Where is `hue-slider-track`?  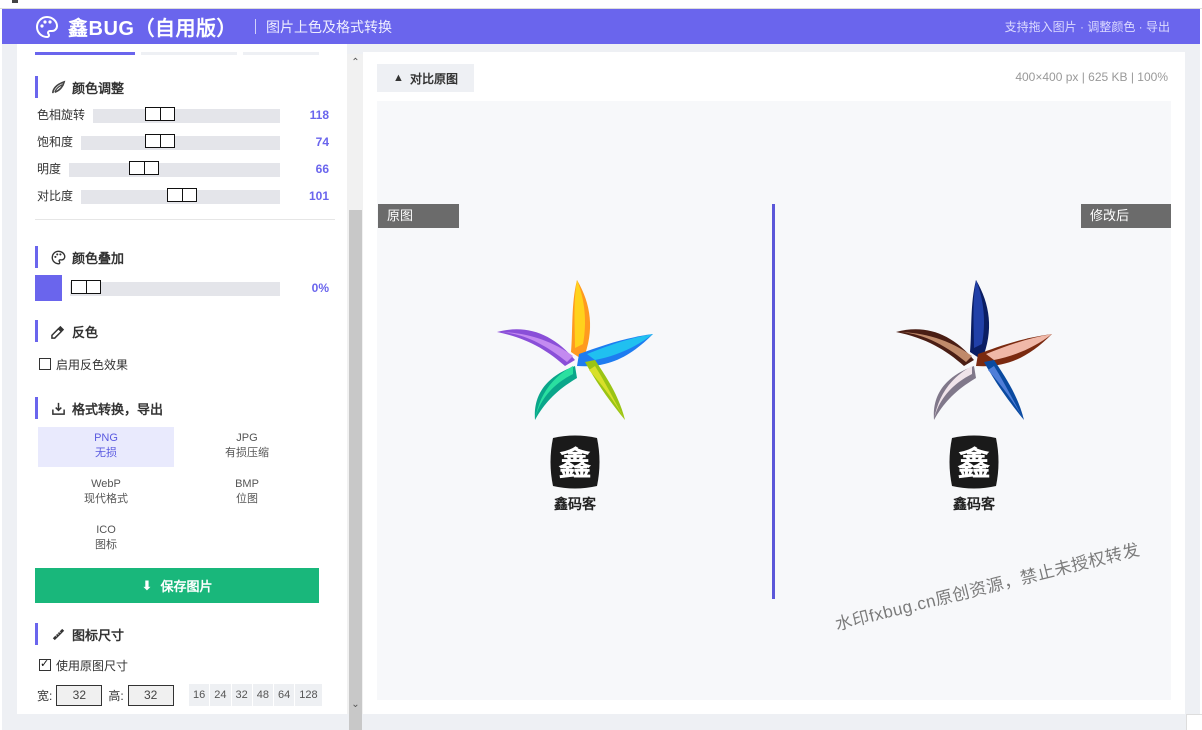 hue-slider-track is located at coordinates (186, 116).